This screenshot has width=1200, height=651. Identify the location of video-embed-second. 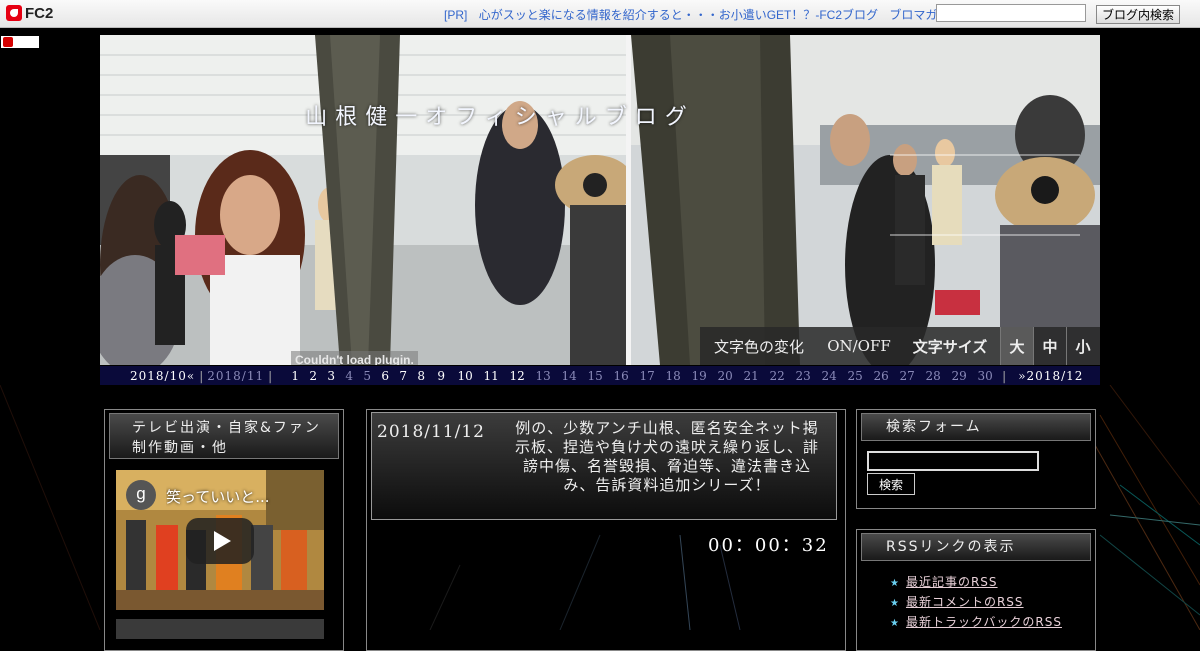
(220, 629).